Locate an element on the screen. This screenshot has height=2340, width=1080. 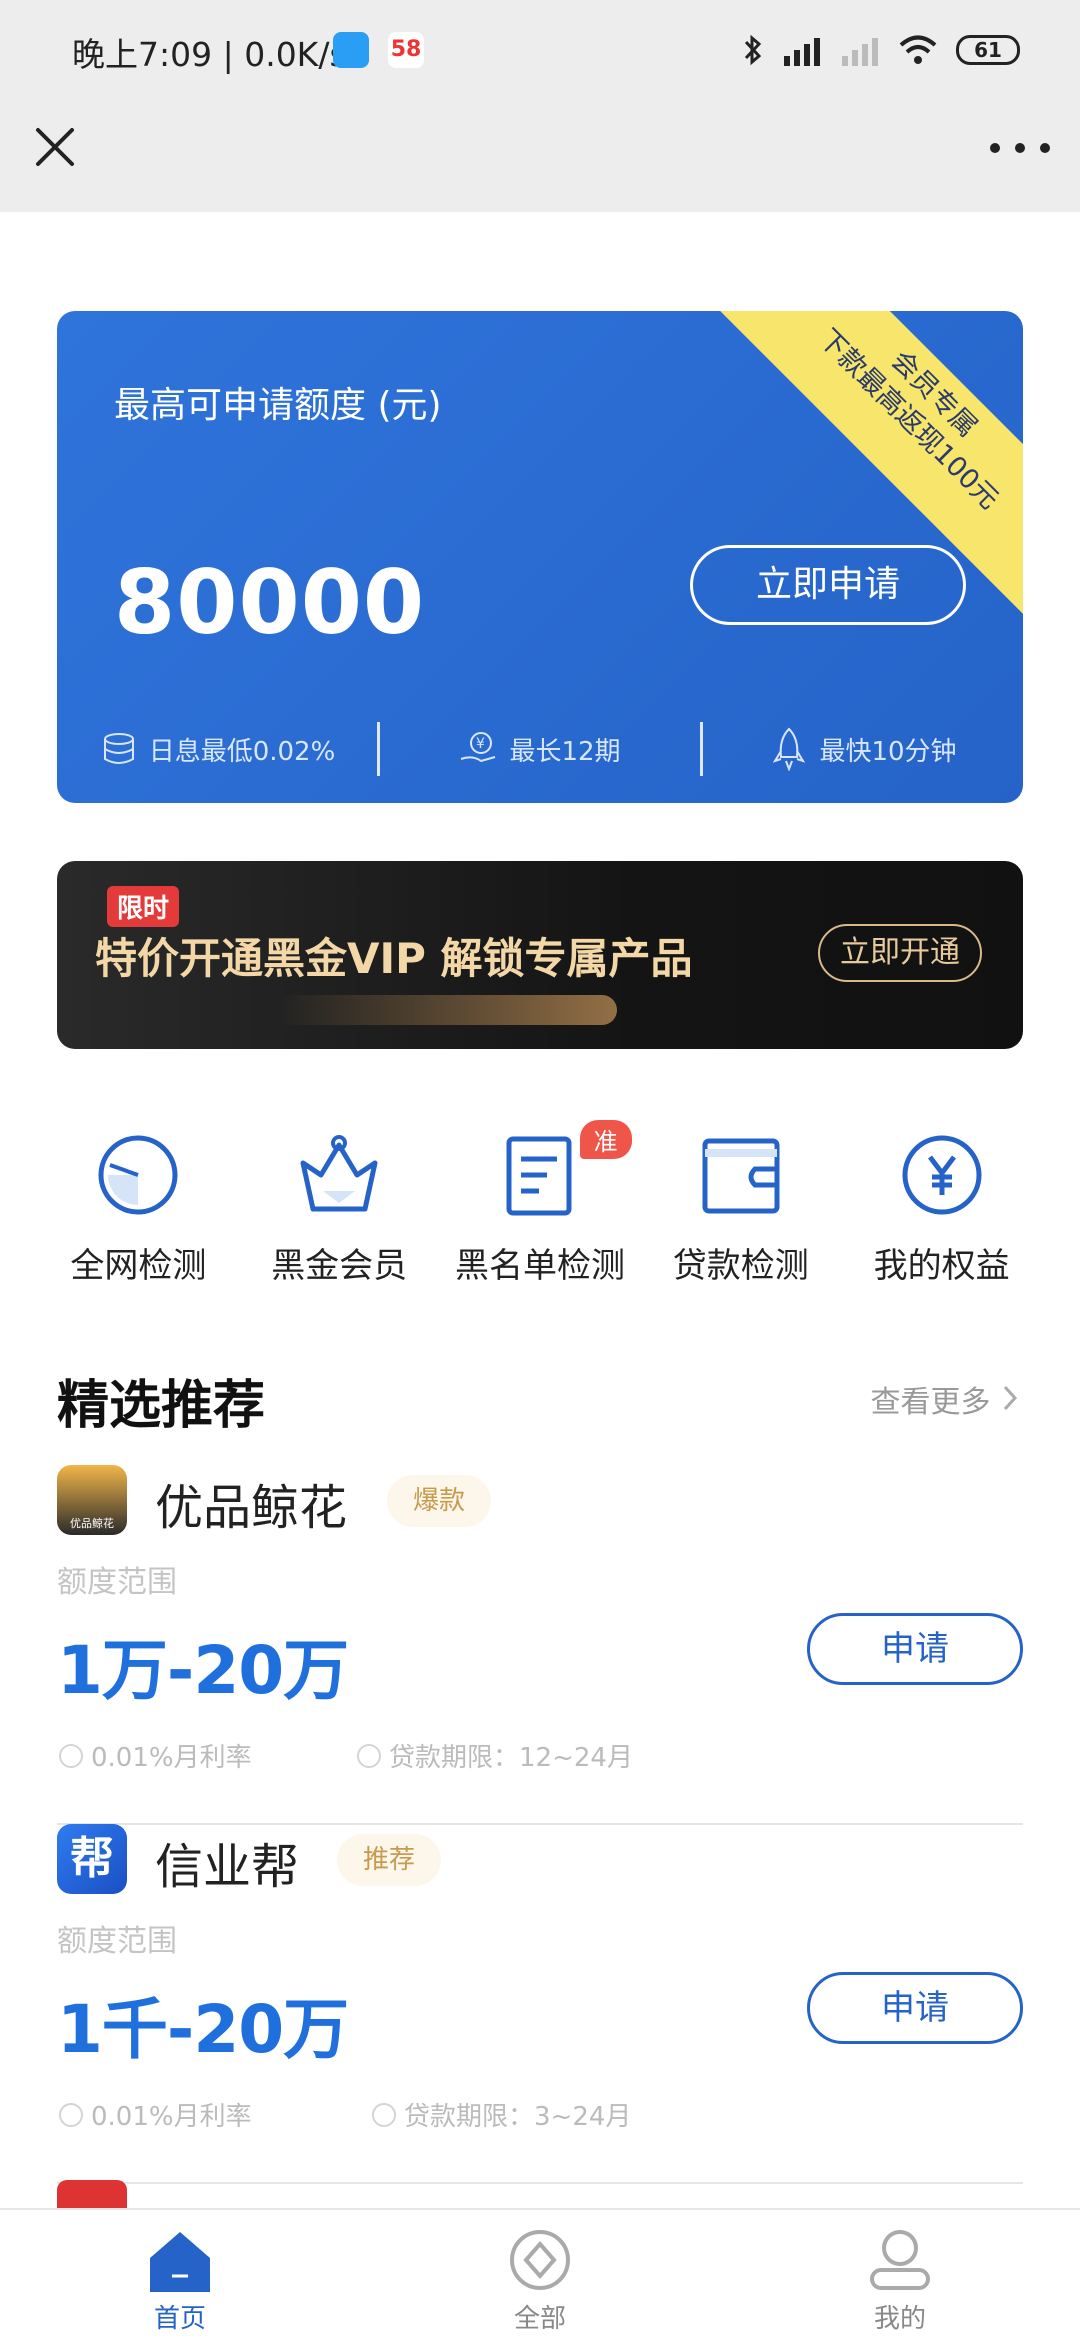
hand-yen-icon: ¥ is located at coordinates (478, 747).